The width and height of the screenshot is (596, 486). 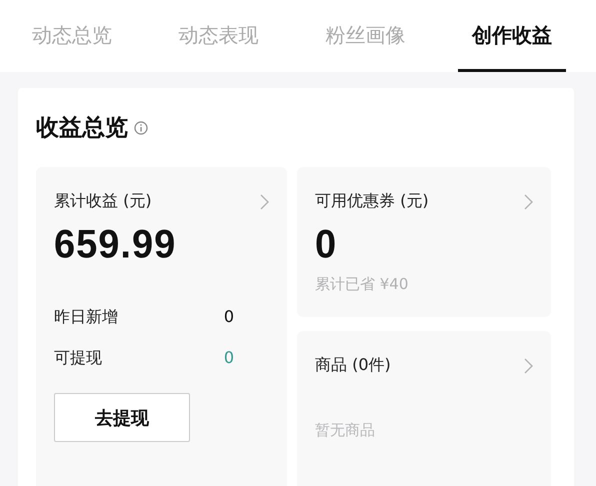 What do you see at coordinates (86, 317) in the screenshot?
I see `row-label: 昨日新增` at bounding box center [86, 317].